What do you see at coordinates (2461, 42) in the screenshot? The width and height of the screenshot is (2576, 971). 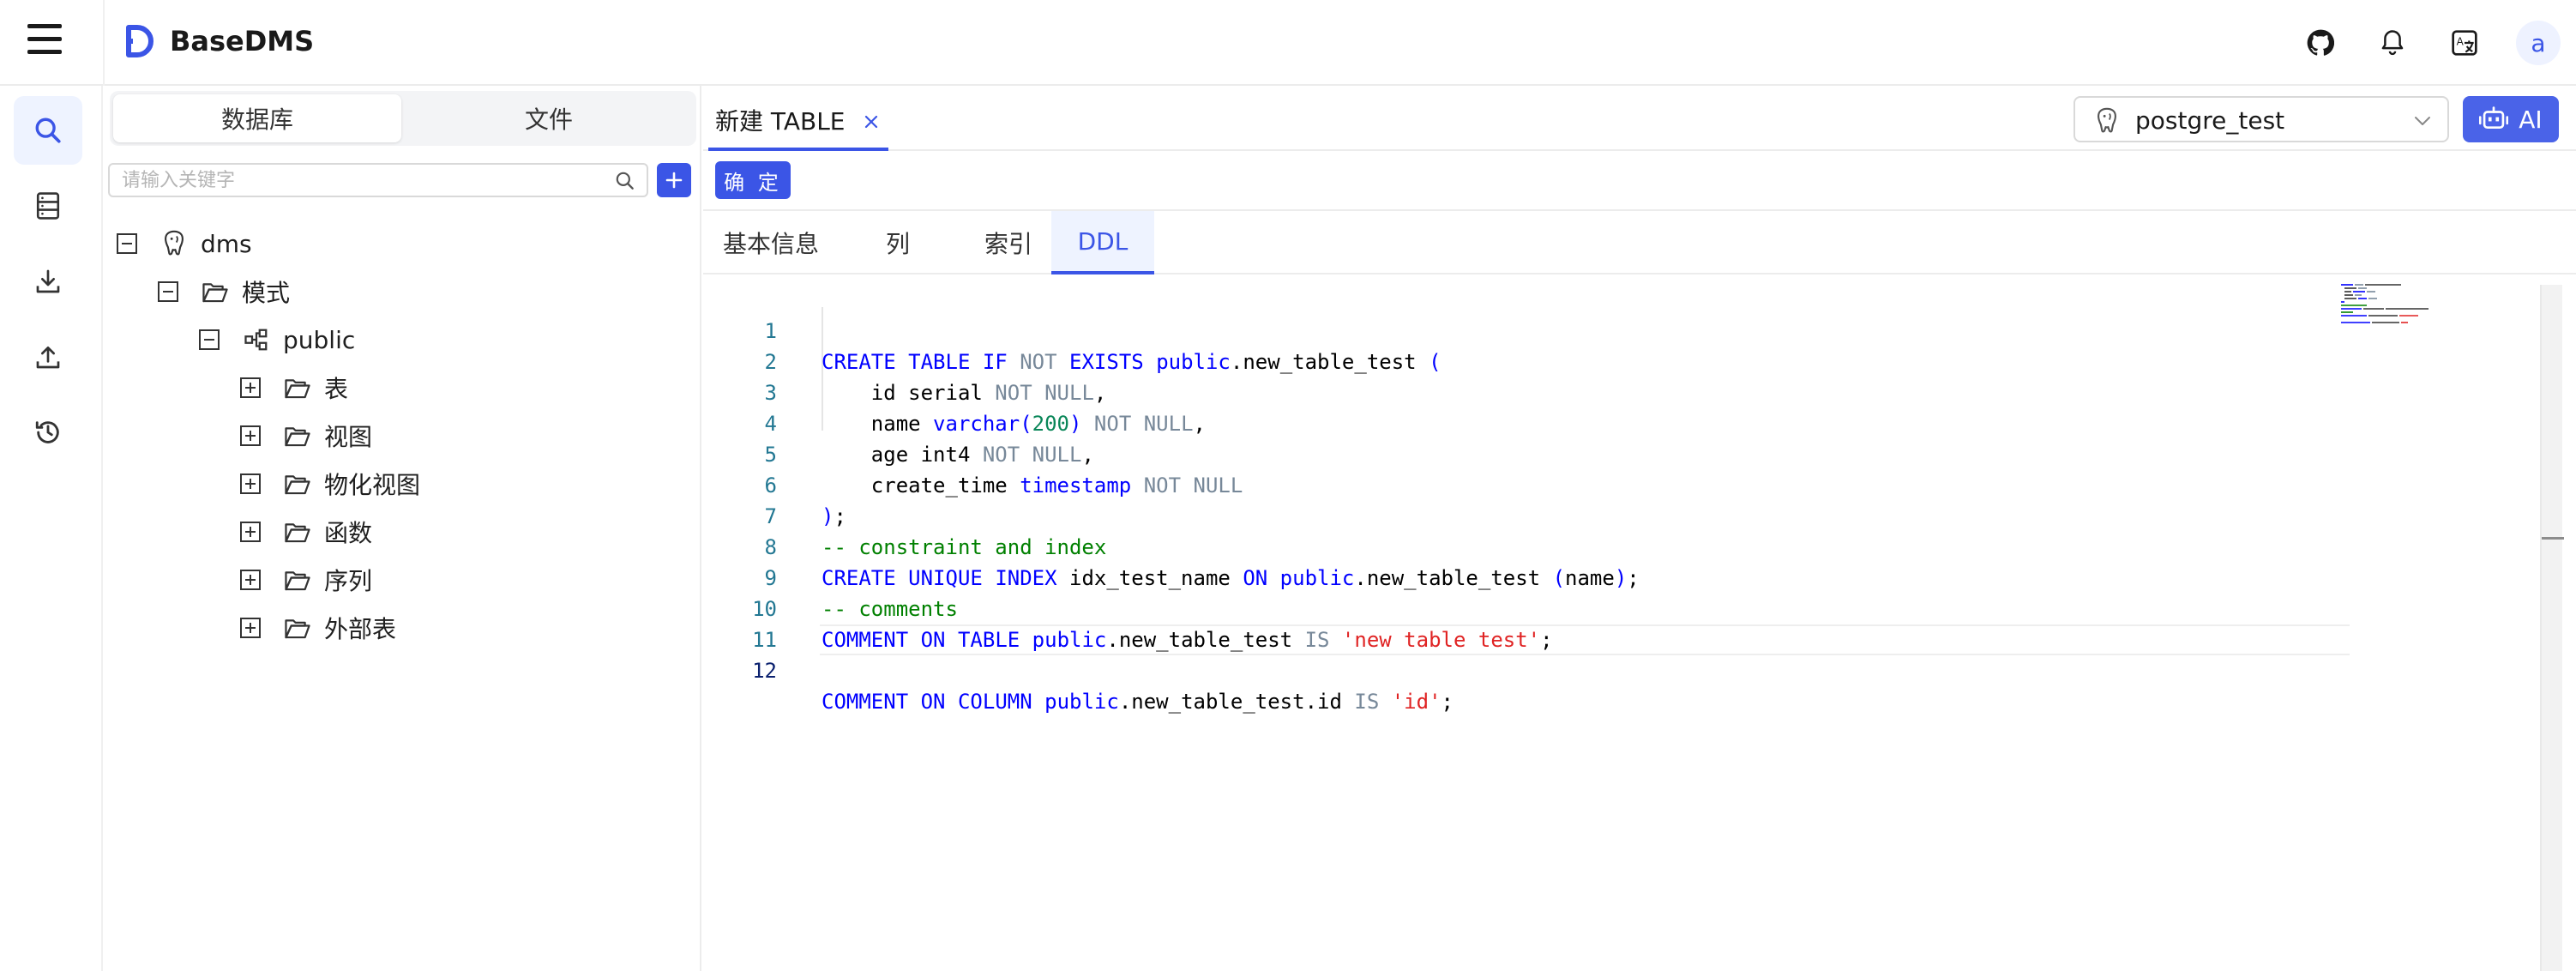 I see `svg-text: A` at bounding box center [2461, 42].